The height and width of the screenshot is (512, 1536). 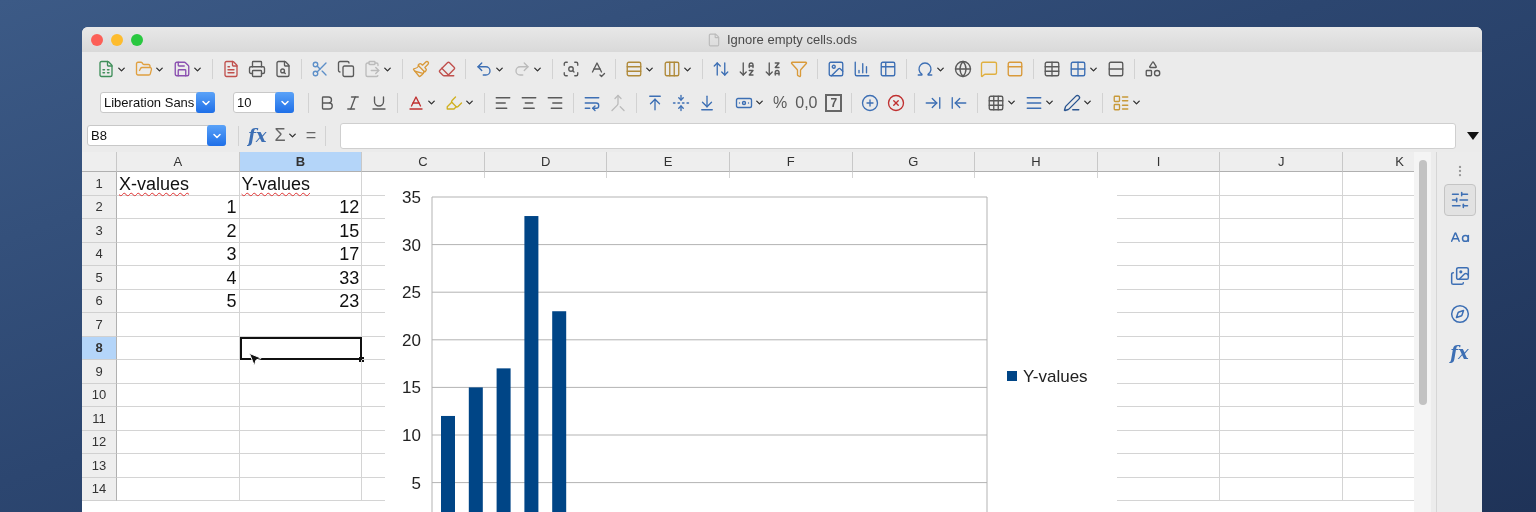 What do you see at coordinates (99, 372) in the screenshot?
I see `row-header: 9` at bounding box center [99, 372].